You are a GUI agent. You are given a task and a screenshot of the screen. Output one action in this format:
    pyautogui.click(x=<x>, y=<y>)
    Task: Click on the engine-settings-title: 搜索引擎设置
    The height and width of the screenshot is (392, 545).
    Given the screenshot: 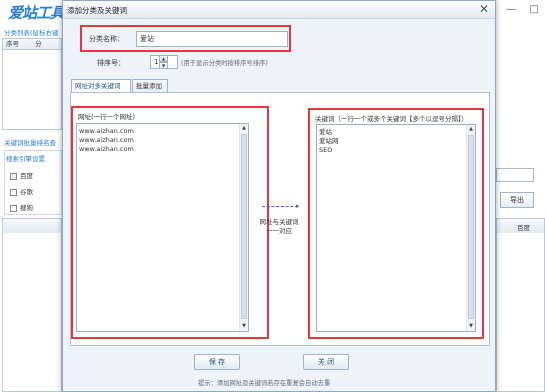 What is the action you would take?
    pyautogui.click(x=25, y=158)
    